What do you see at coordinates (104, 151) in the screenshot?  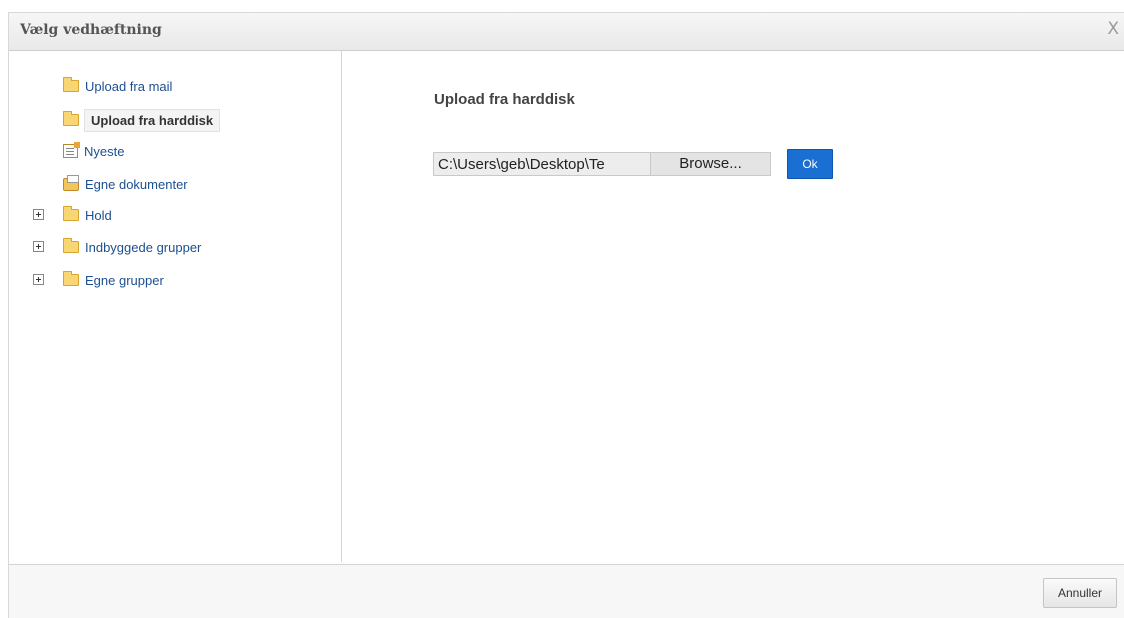 I see `tree-item-label: Nyeste` at bounding box center [104, 151].